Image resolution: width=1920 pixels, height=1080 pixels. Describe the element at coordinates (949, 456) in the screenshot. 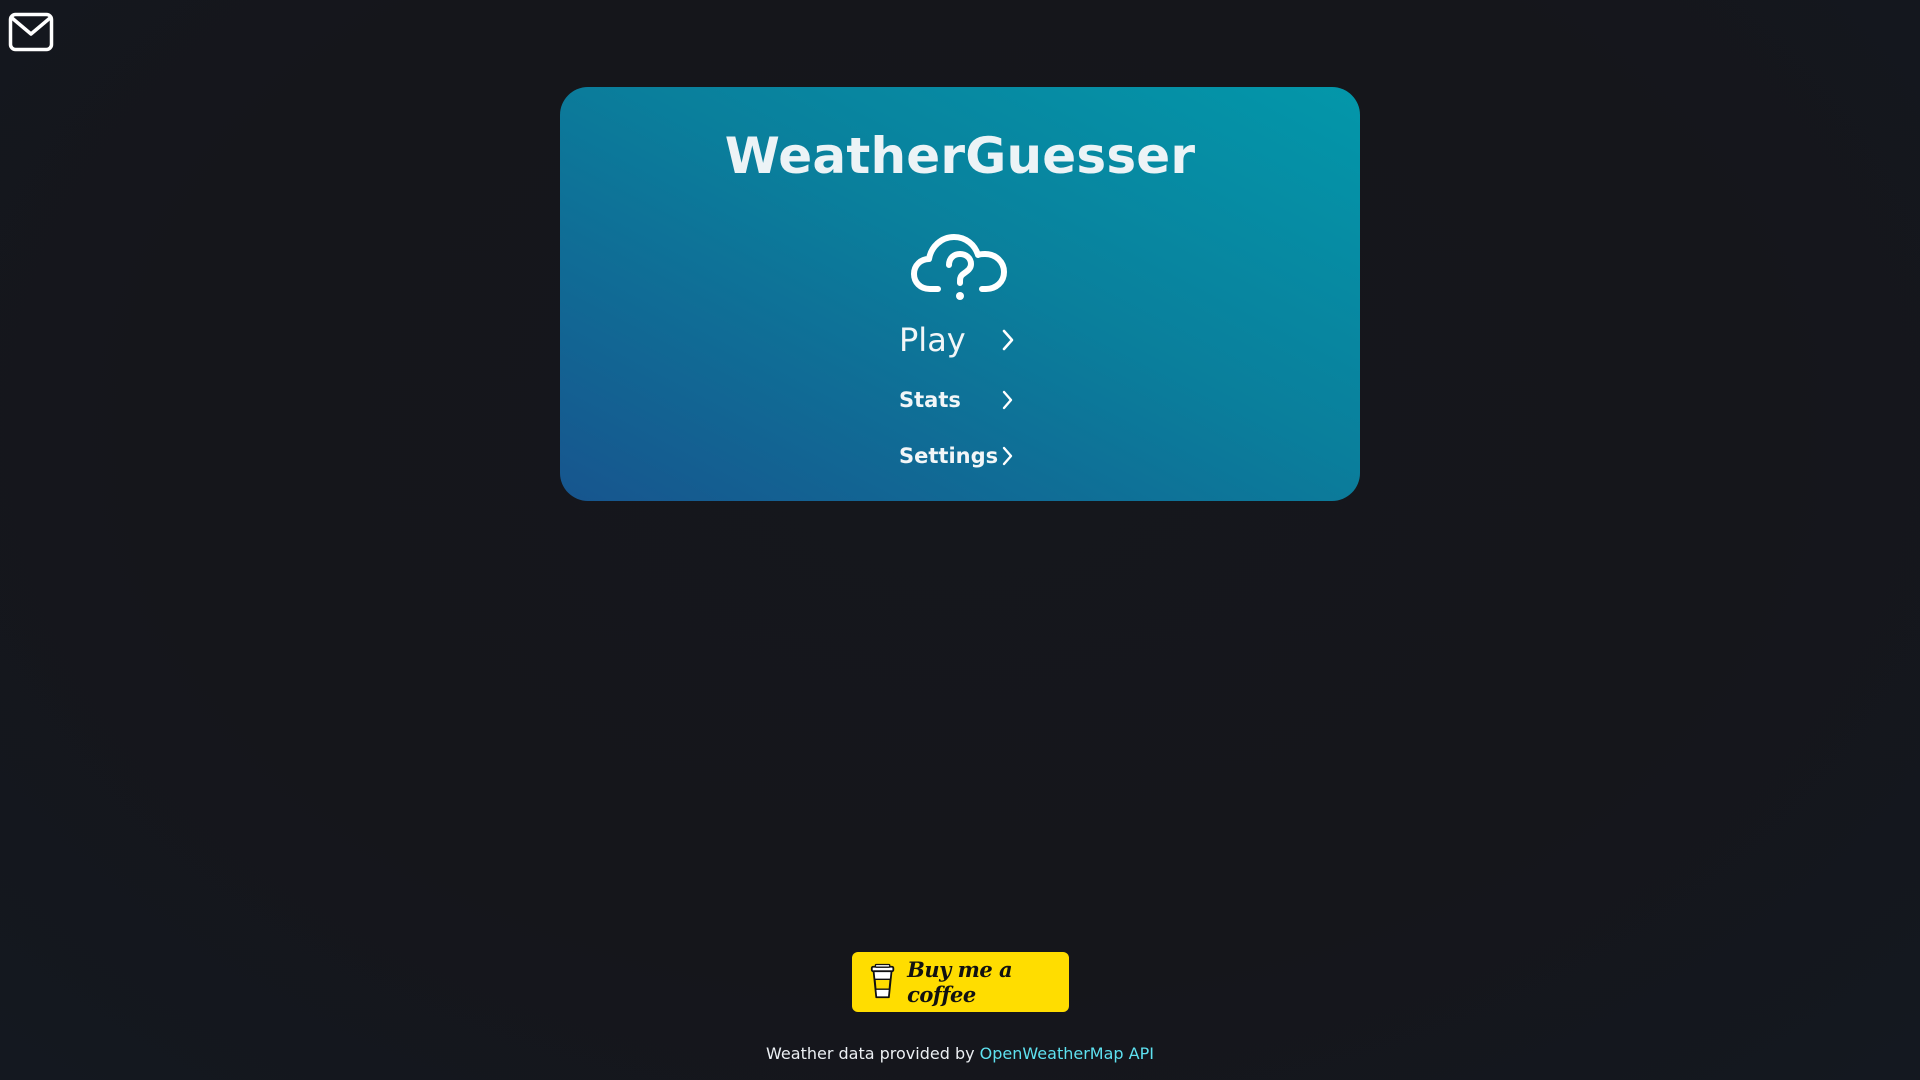

I see `settings-label: Settings` at that location.